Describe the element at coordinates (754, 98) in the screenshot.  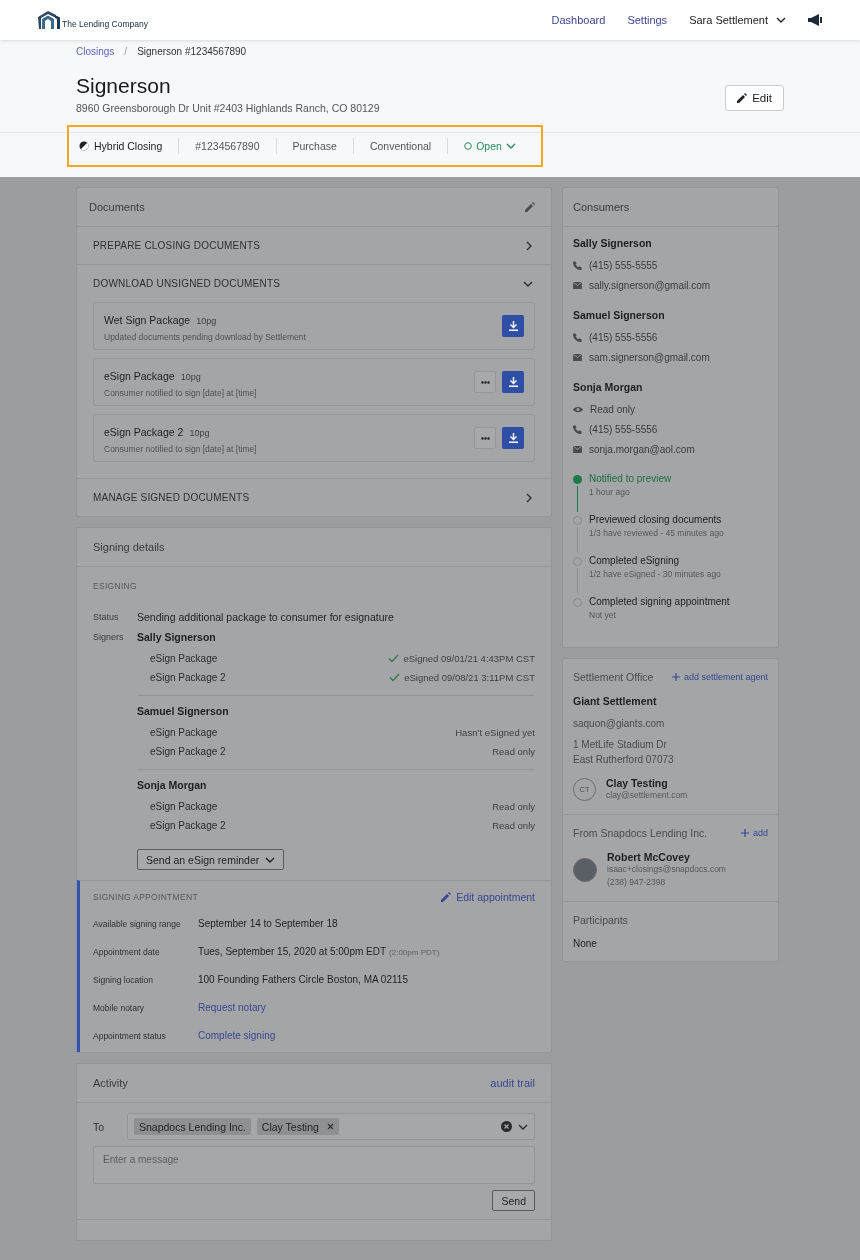
I see `edit-button: Edit` at that location.